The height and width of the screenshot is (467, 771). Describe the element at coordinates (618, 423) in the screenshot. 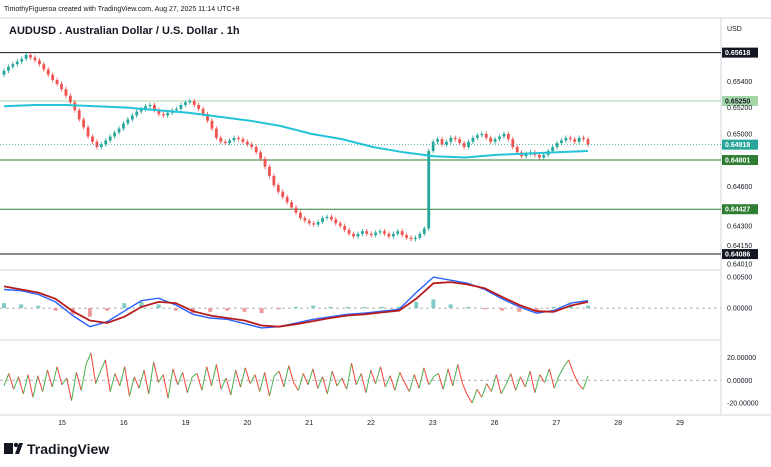

I see `time-tick-28: 28` at that location.